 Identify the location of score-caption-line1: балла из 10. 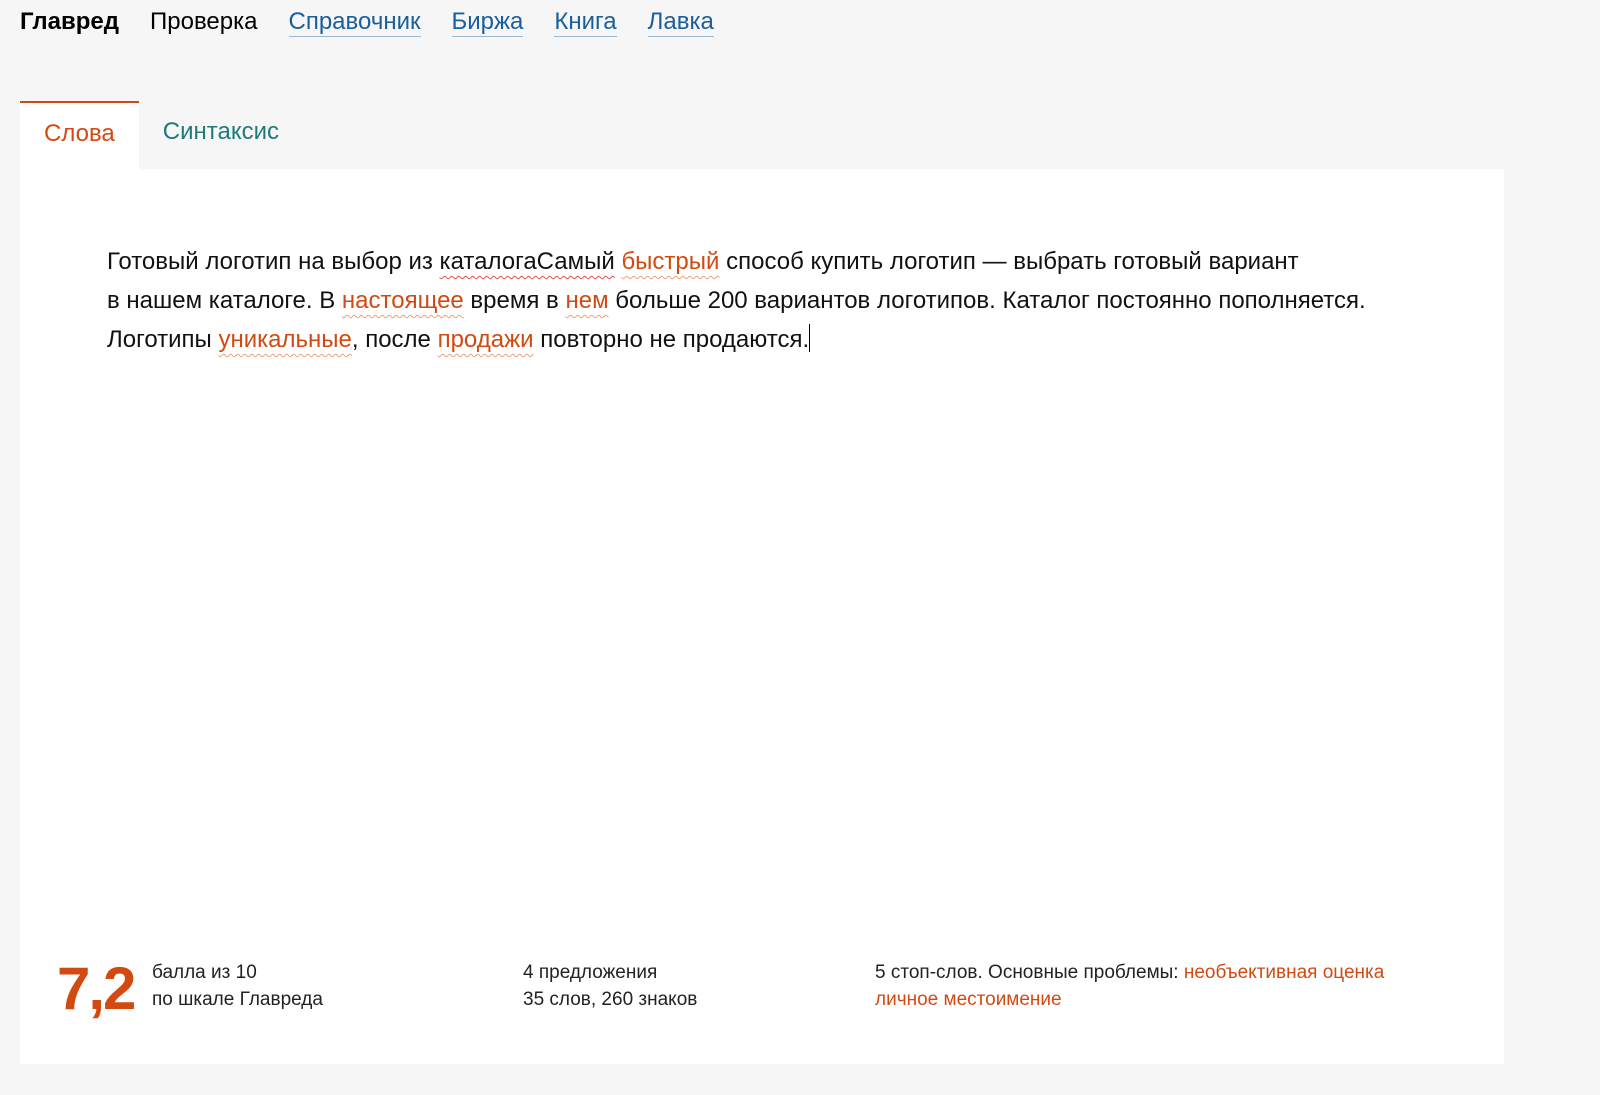
(204, 972).